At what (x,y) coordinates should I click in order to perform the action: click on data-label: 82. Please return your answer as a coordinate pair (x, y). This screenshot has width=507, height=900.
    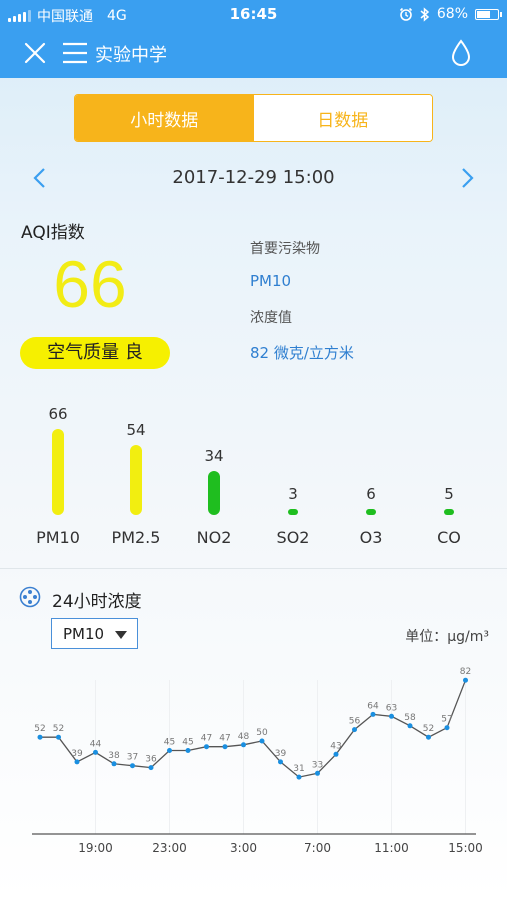
    Looking at the image, I should click on (465, 672).